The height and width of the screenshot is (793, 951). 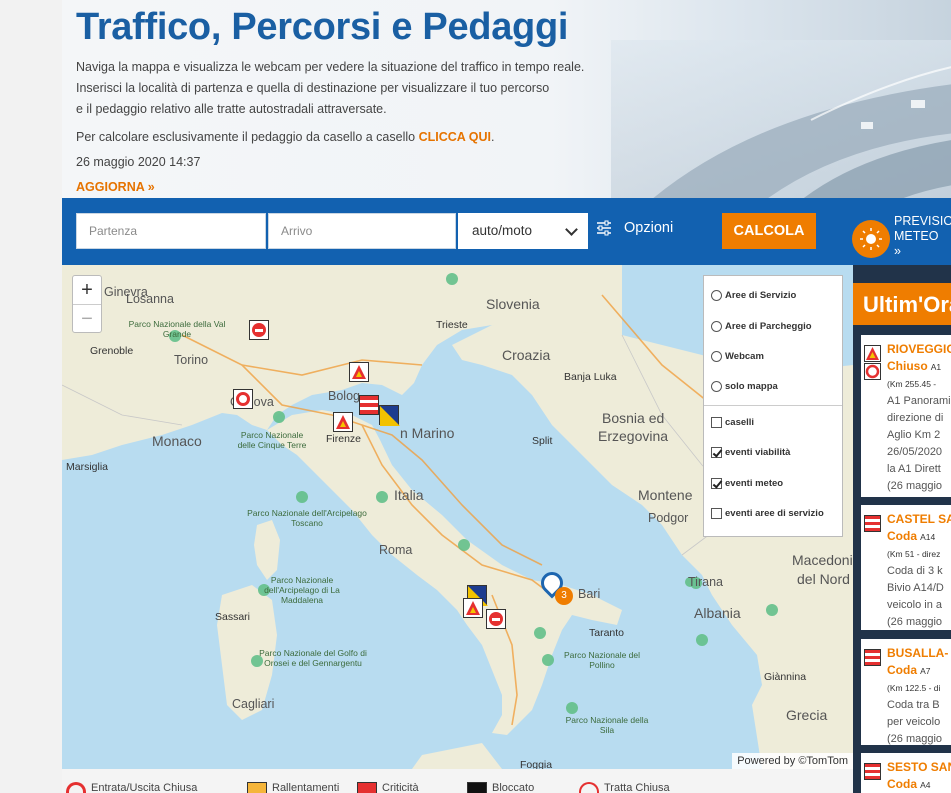 What do you see at coordinates (754, 483) in the screenshot?
I see `filter-label: eventi meteo` at bounding box center [754, 483].